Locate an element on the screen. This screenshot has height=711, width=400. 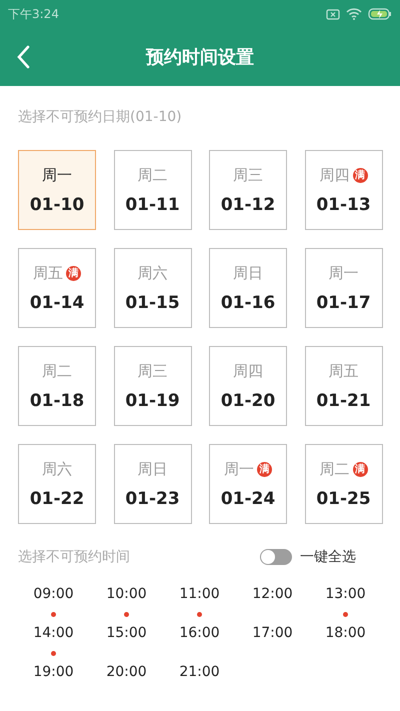
time-slot: 11:00 is located at coordinates (199, 594).